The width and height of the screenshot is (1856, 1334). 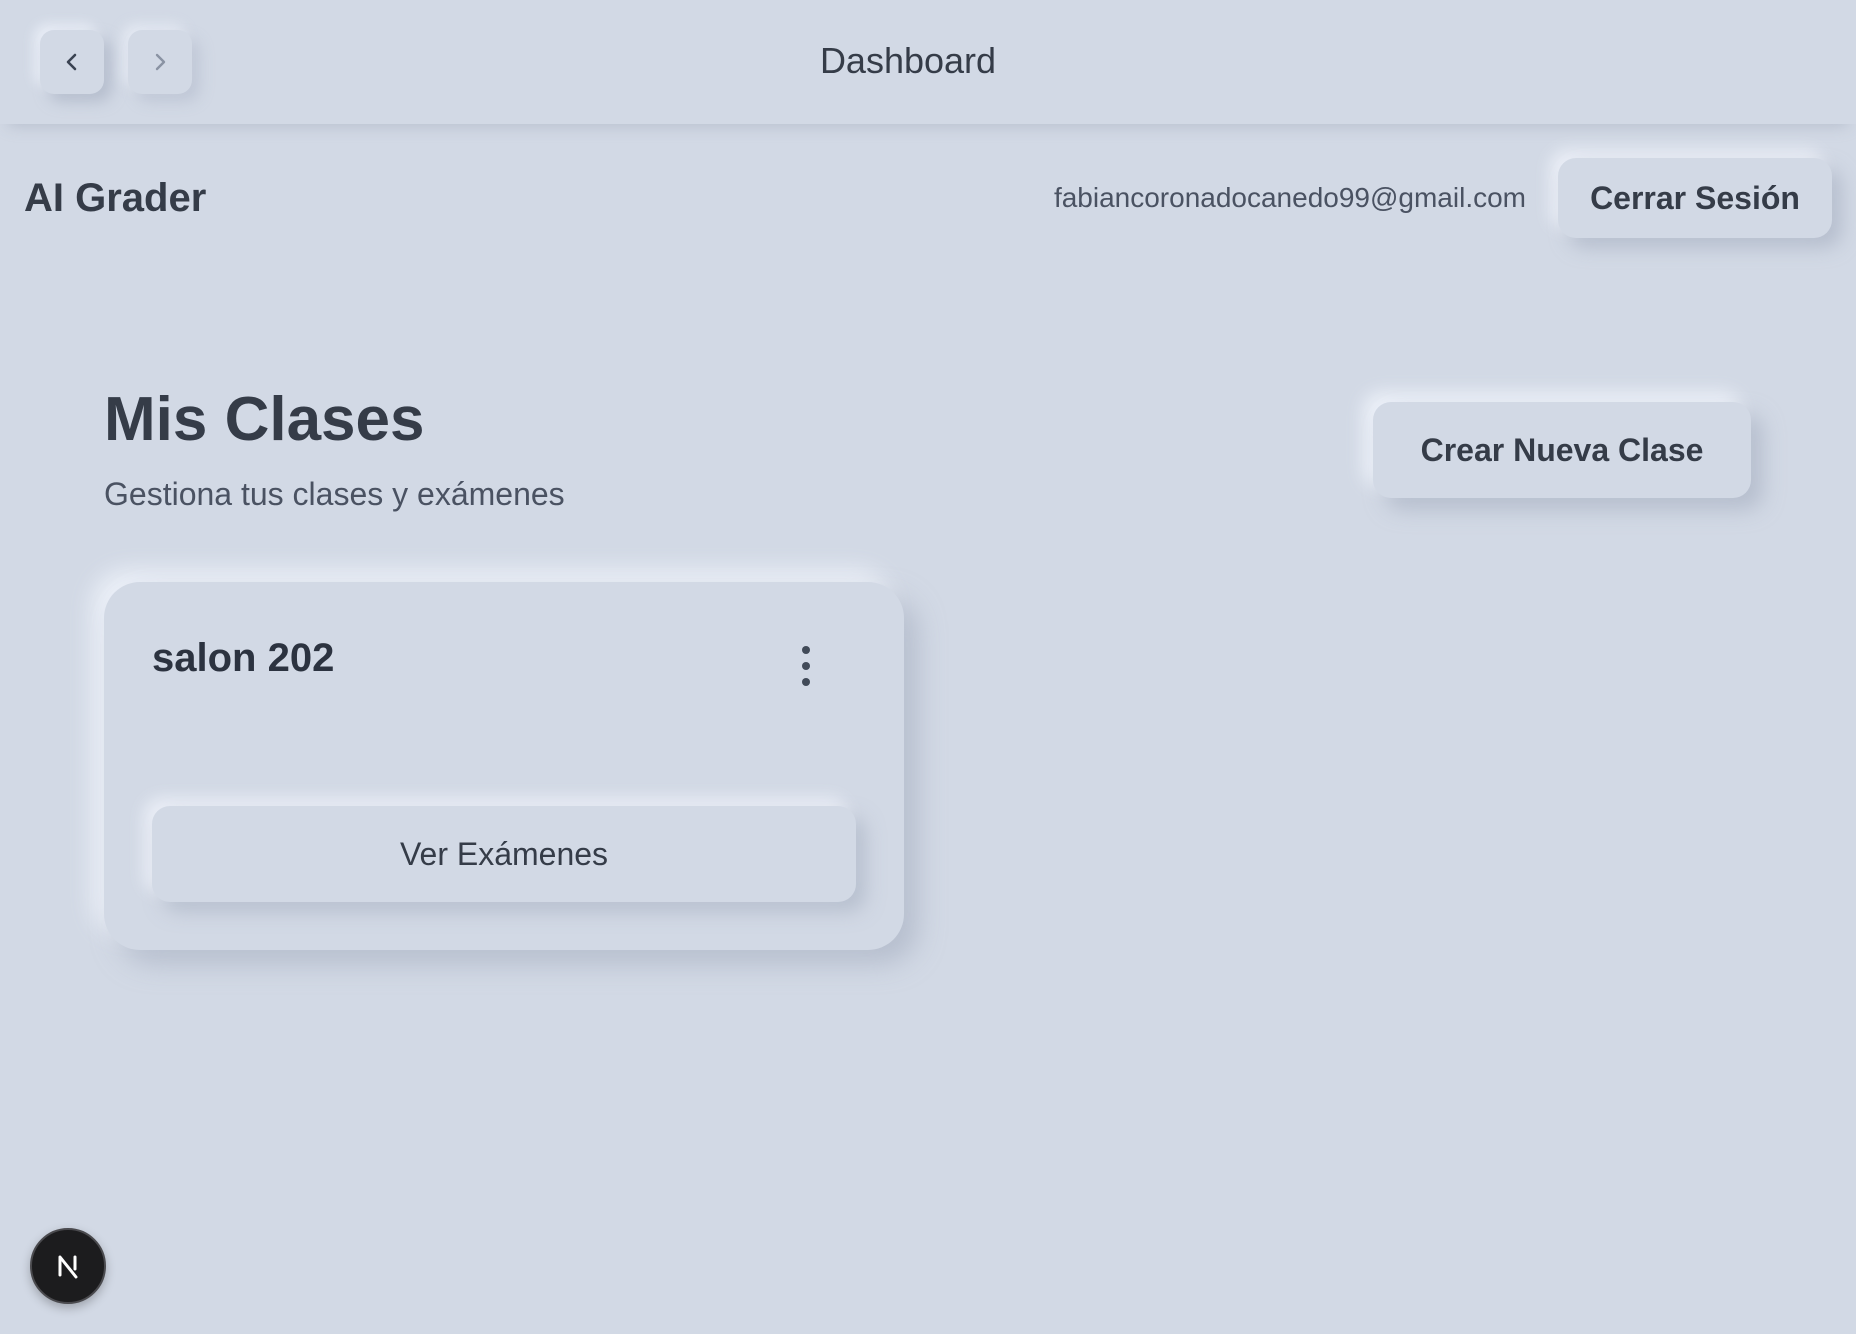 I want to click on create-class-button: Crear Nueva Clase, so click(x=1562, y=450).